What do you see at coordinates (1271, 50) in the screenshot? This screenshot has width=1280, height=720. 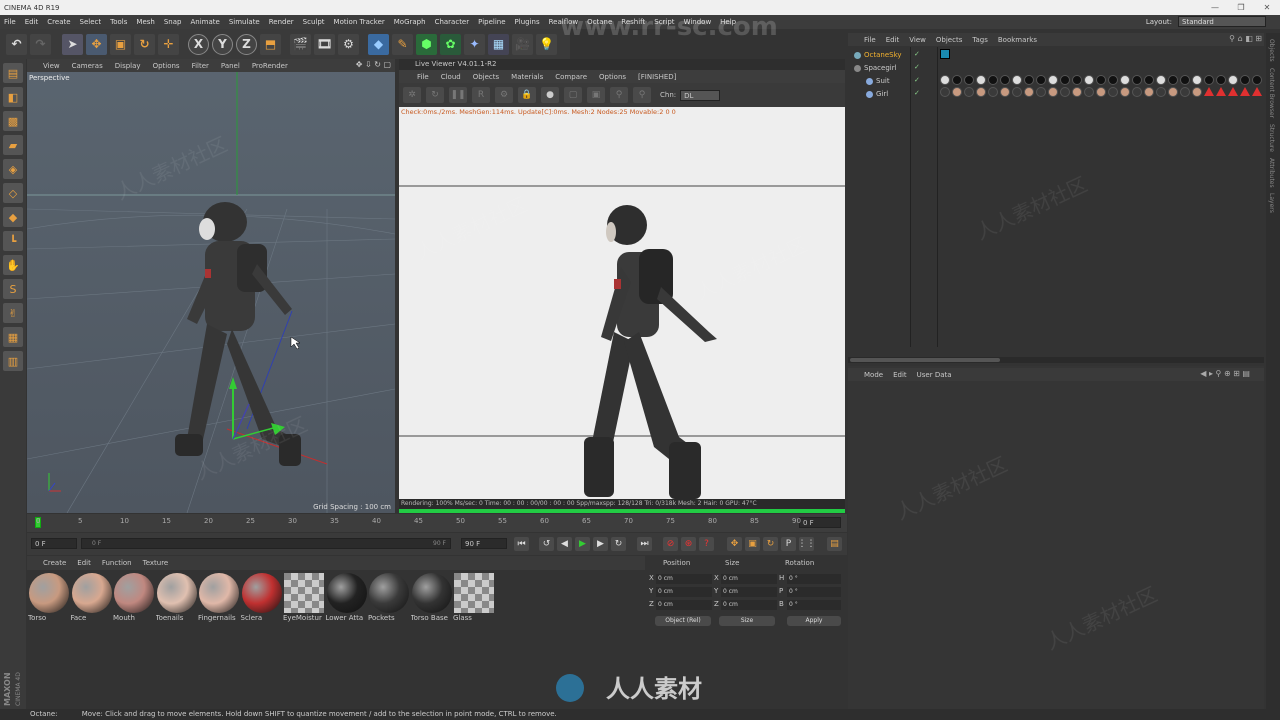 I see `right-tab-objects: Objects` at bounding box center [1271, 50].